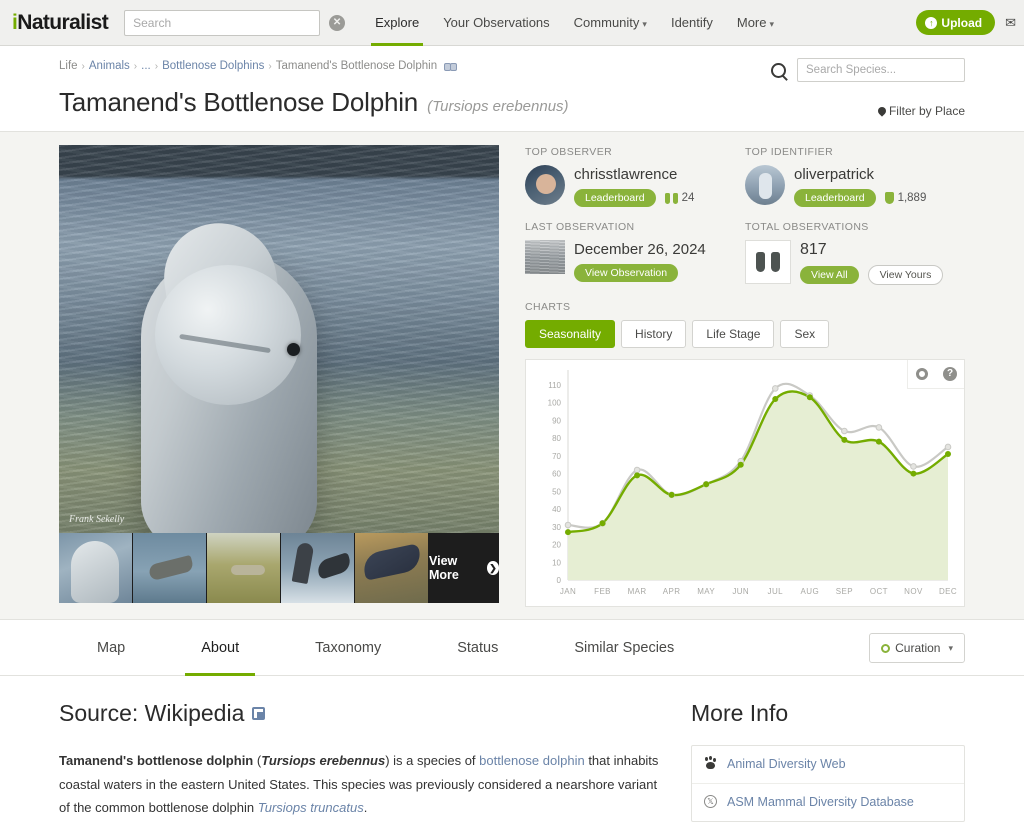 This screenshot has width=1024, height=828. I want to click on tab-status: Status, so click(477, 648).